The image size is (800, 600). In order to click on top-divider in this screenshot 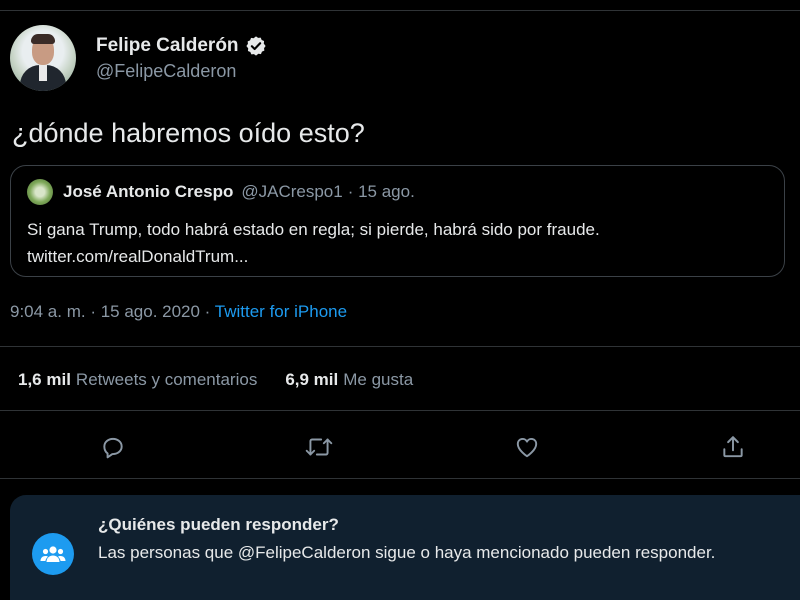, I will do `click(400, 10)`.